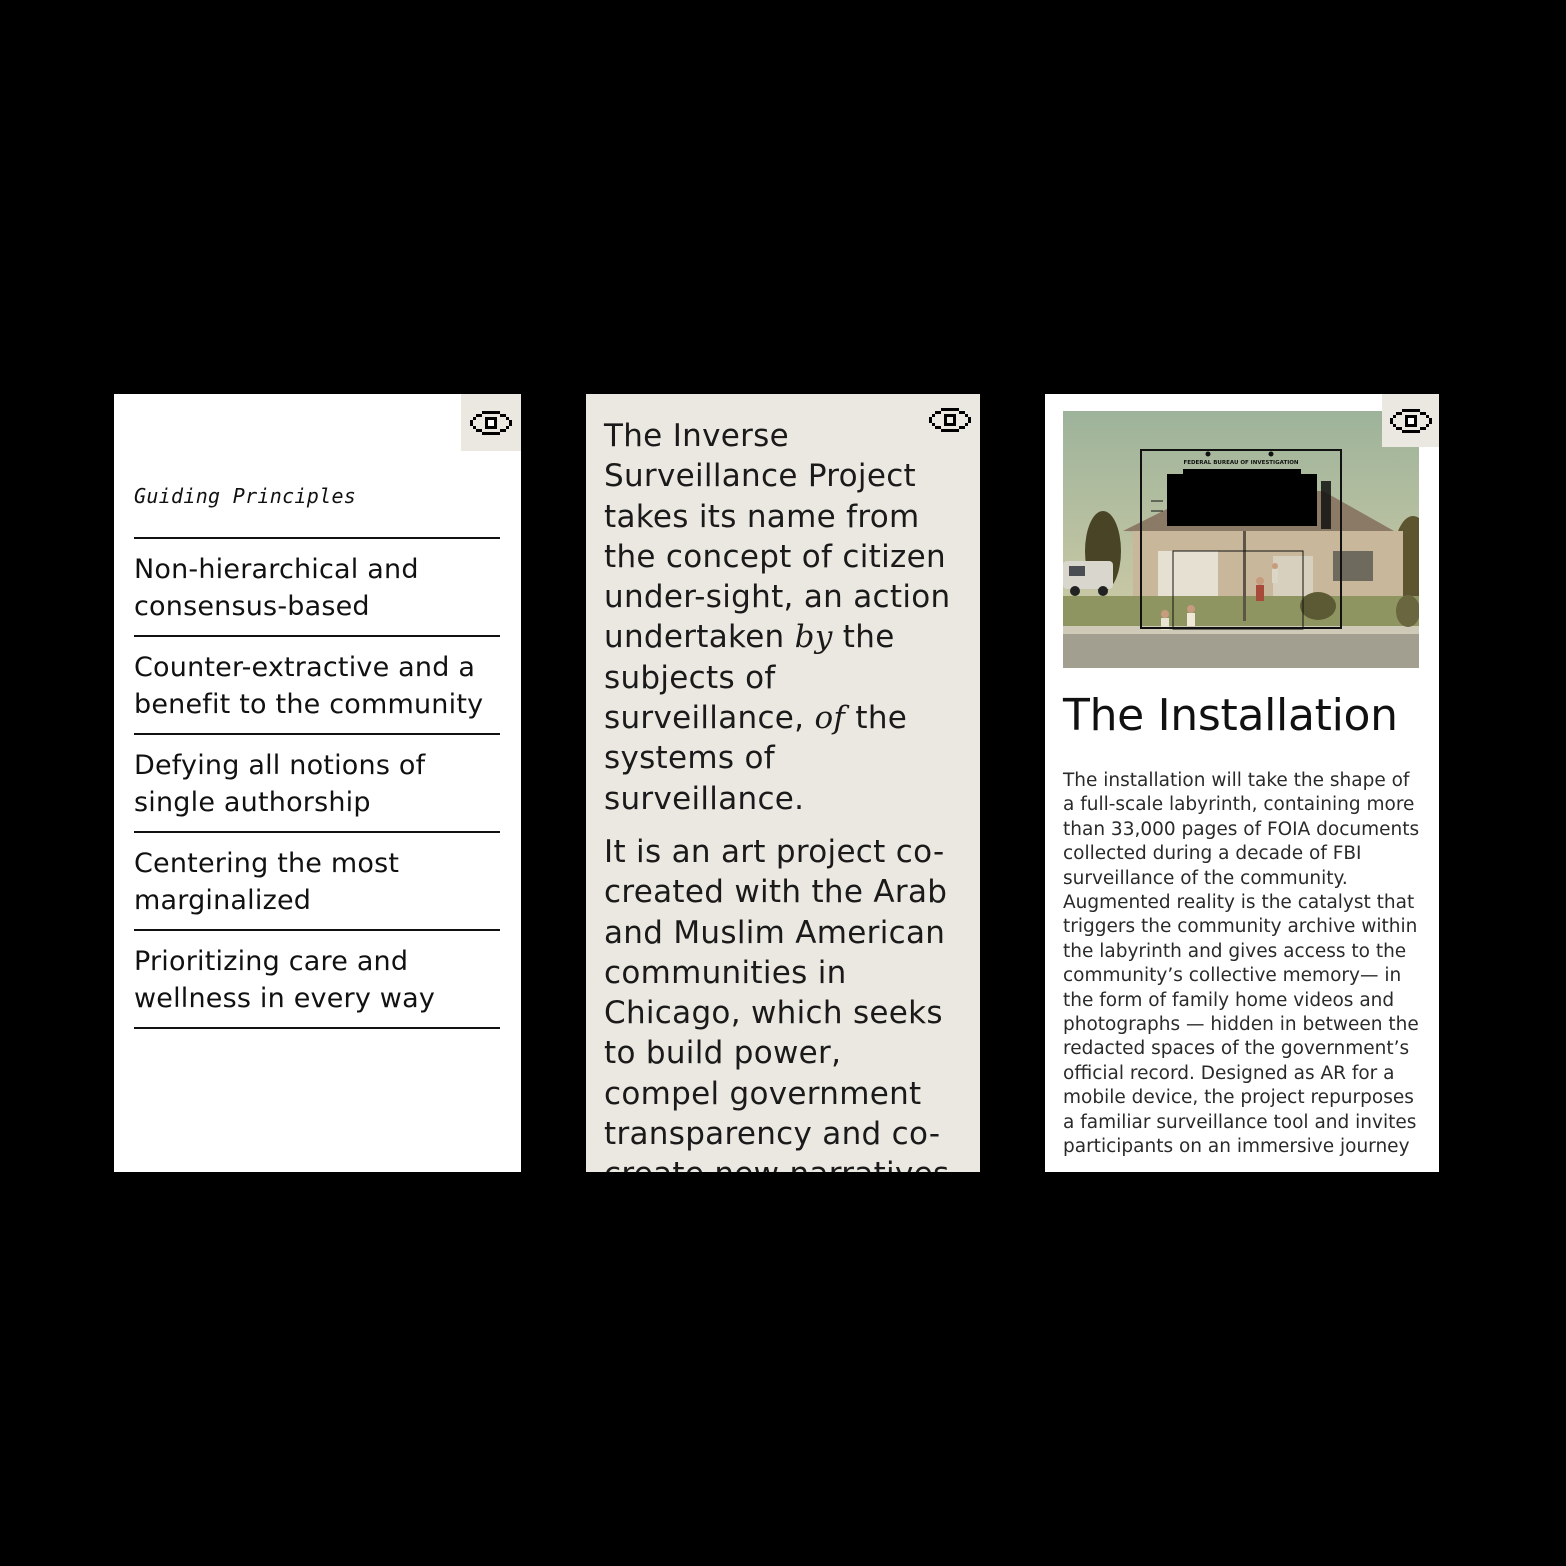 This screenshot has height=1566, width=1566. Describe the element at coordinates (1240, 463) in the screenshot. I see `document-header: FEDERAL BUREAU OF INVESTIGATION` at that location.